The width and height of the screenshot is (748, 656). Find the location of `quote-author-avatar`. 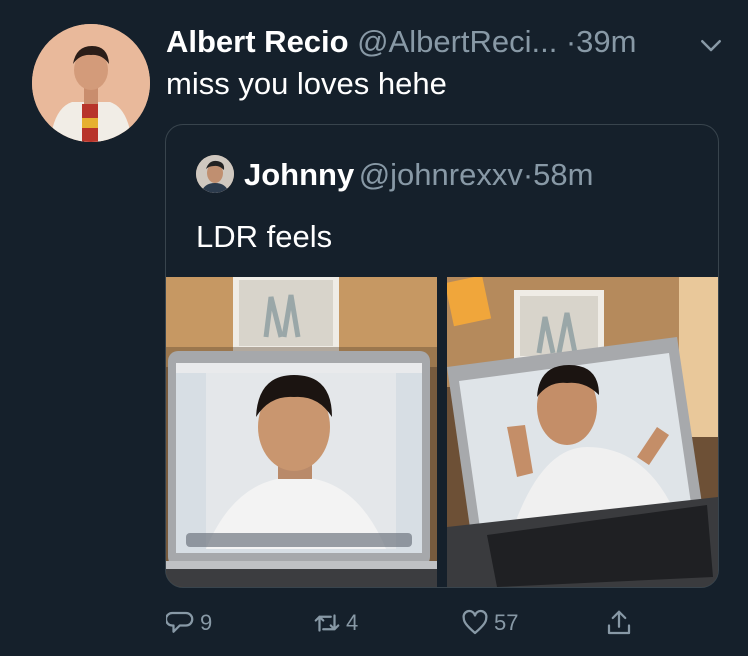

quote-author-avatar is located at coordinates (215, 174).